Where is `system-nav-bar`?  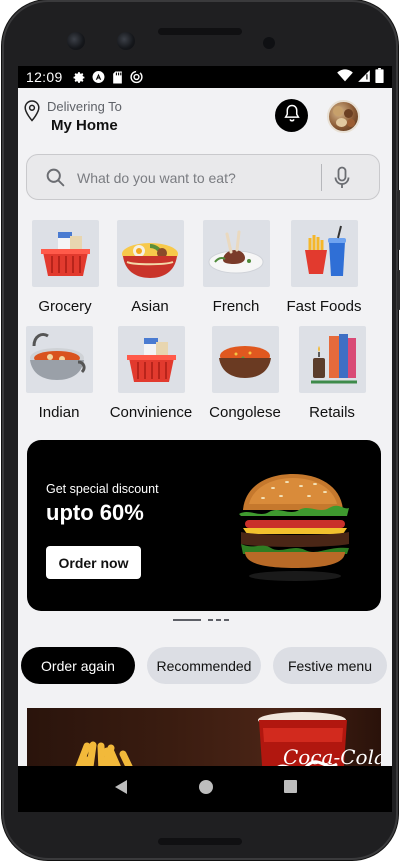 system-nav-bar is located at coordinates (205, 789).